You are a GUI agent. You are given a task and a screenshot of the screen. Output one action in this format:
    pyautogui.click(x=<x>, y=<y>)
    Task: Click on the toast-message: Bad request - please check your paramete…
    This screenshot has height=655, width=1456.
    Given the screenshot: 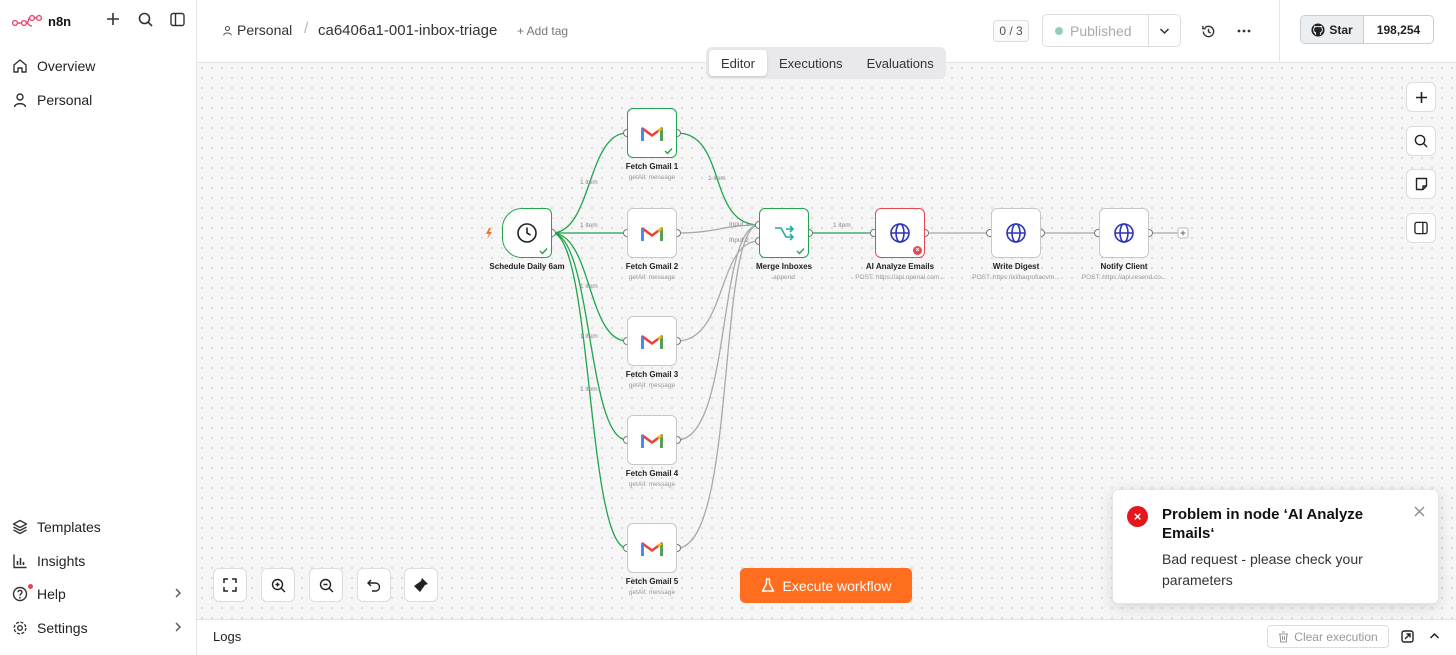 What is the action you would take?
    pyautogui.click(x=1262, y=569)
    